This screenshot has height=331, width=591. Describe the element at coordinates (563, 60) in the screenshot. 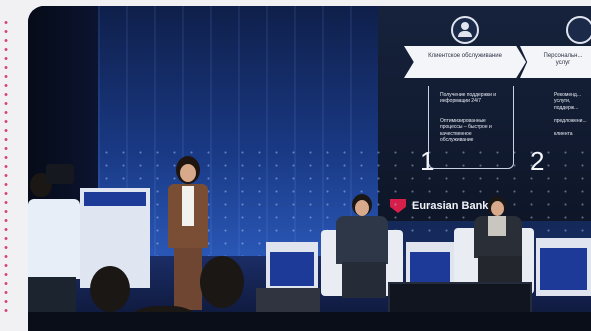

I see `card-personal-services-title: Персональн... услуг` at that location.